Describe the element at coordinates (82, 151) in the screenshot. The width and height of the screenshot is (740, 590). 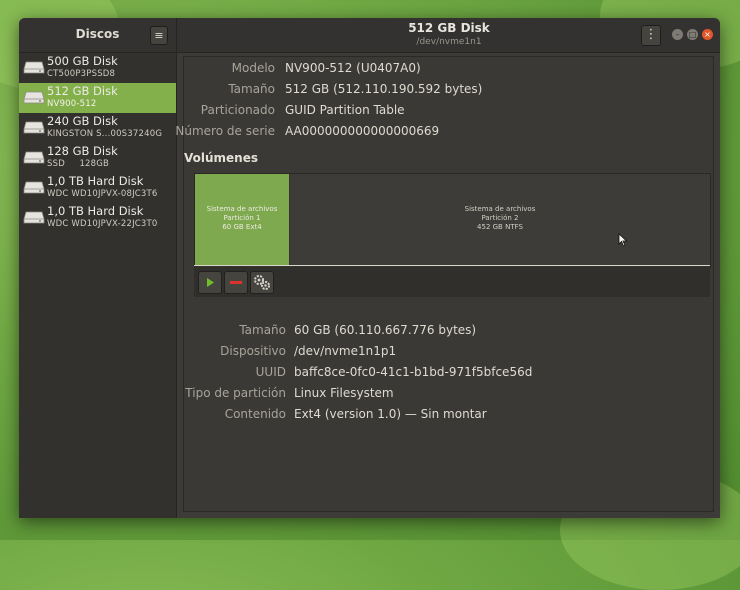
I see `disk-name: 128 GB Disk` at that location.